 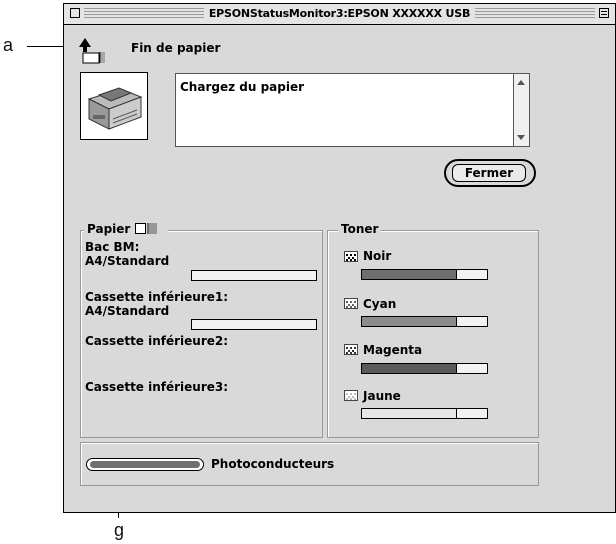 What do you see at coordinates (127, 261) in the screenshot?
I see `paper-source-1-size: A4/Standard` at bounding box center [127, 261].